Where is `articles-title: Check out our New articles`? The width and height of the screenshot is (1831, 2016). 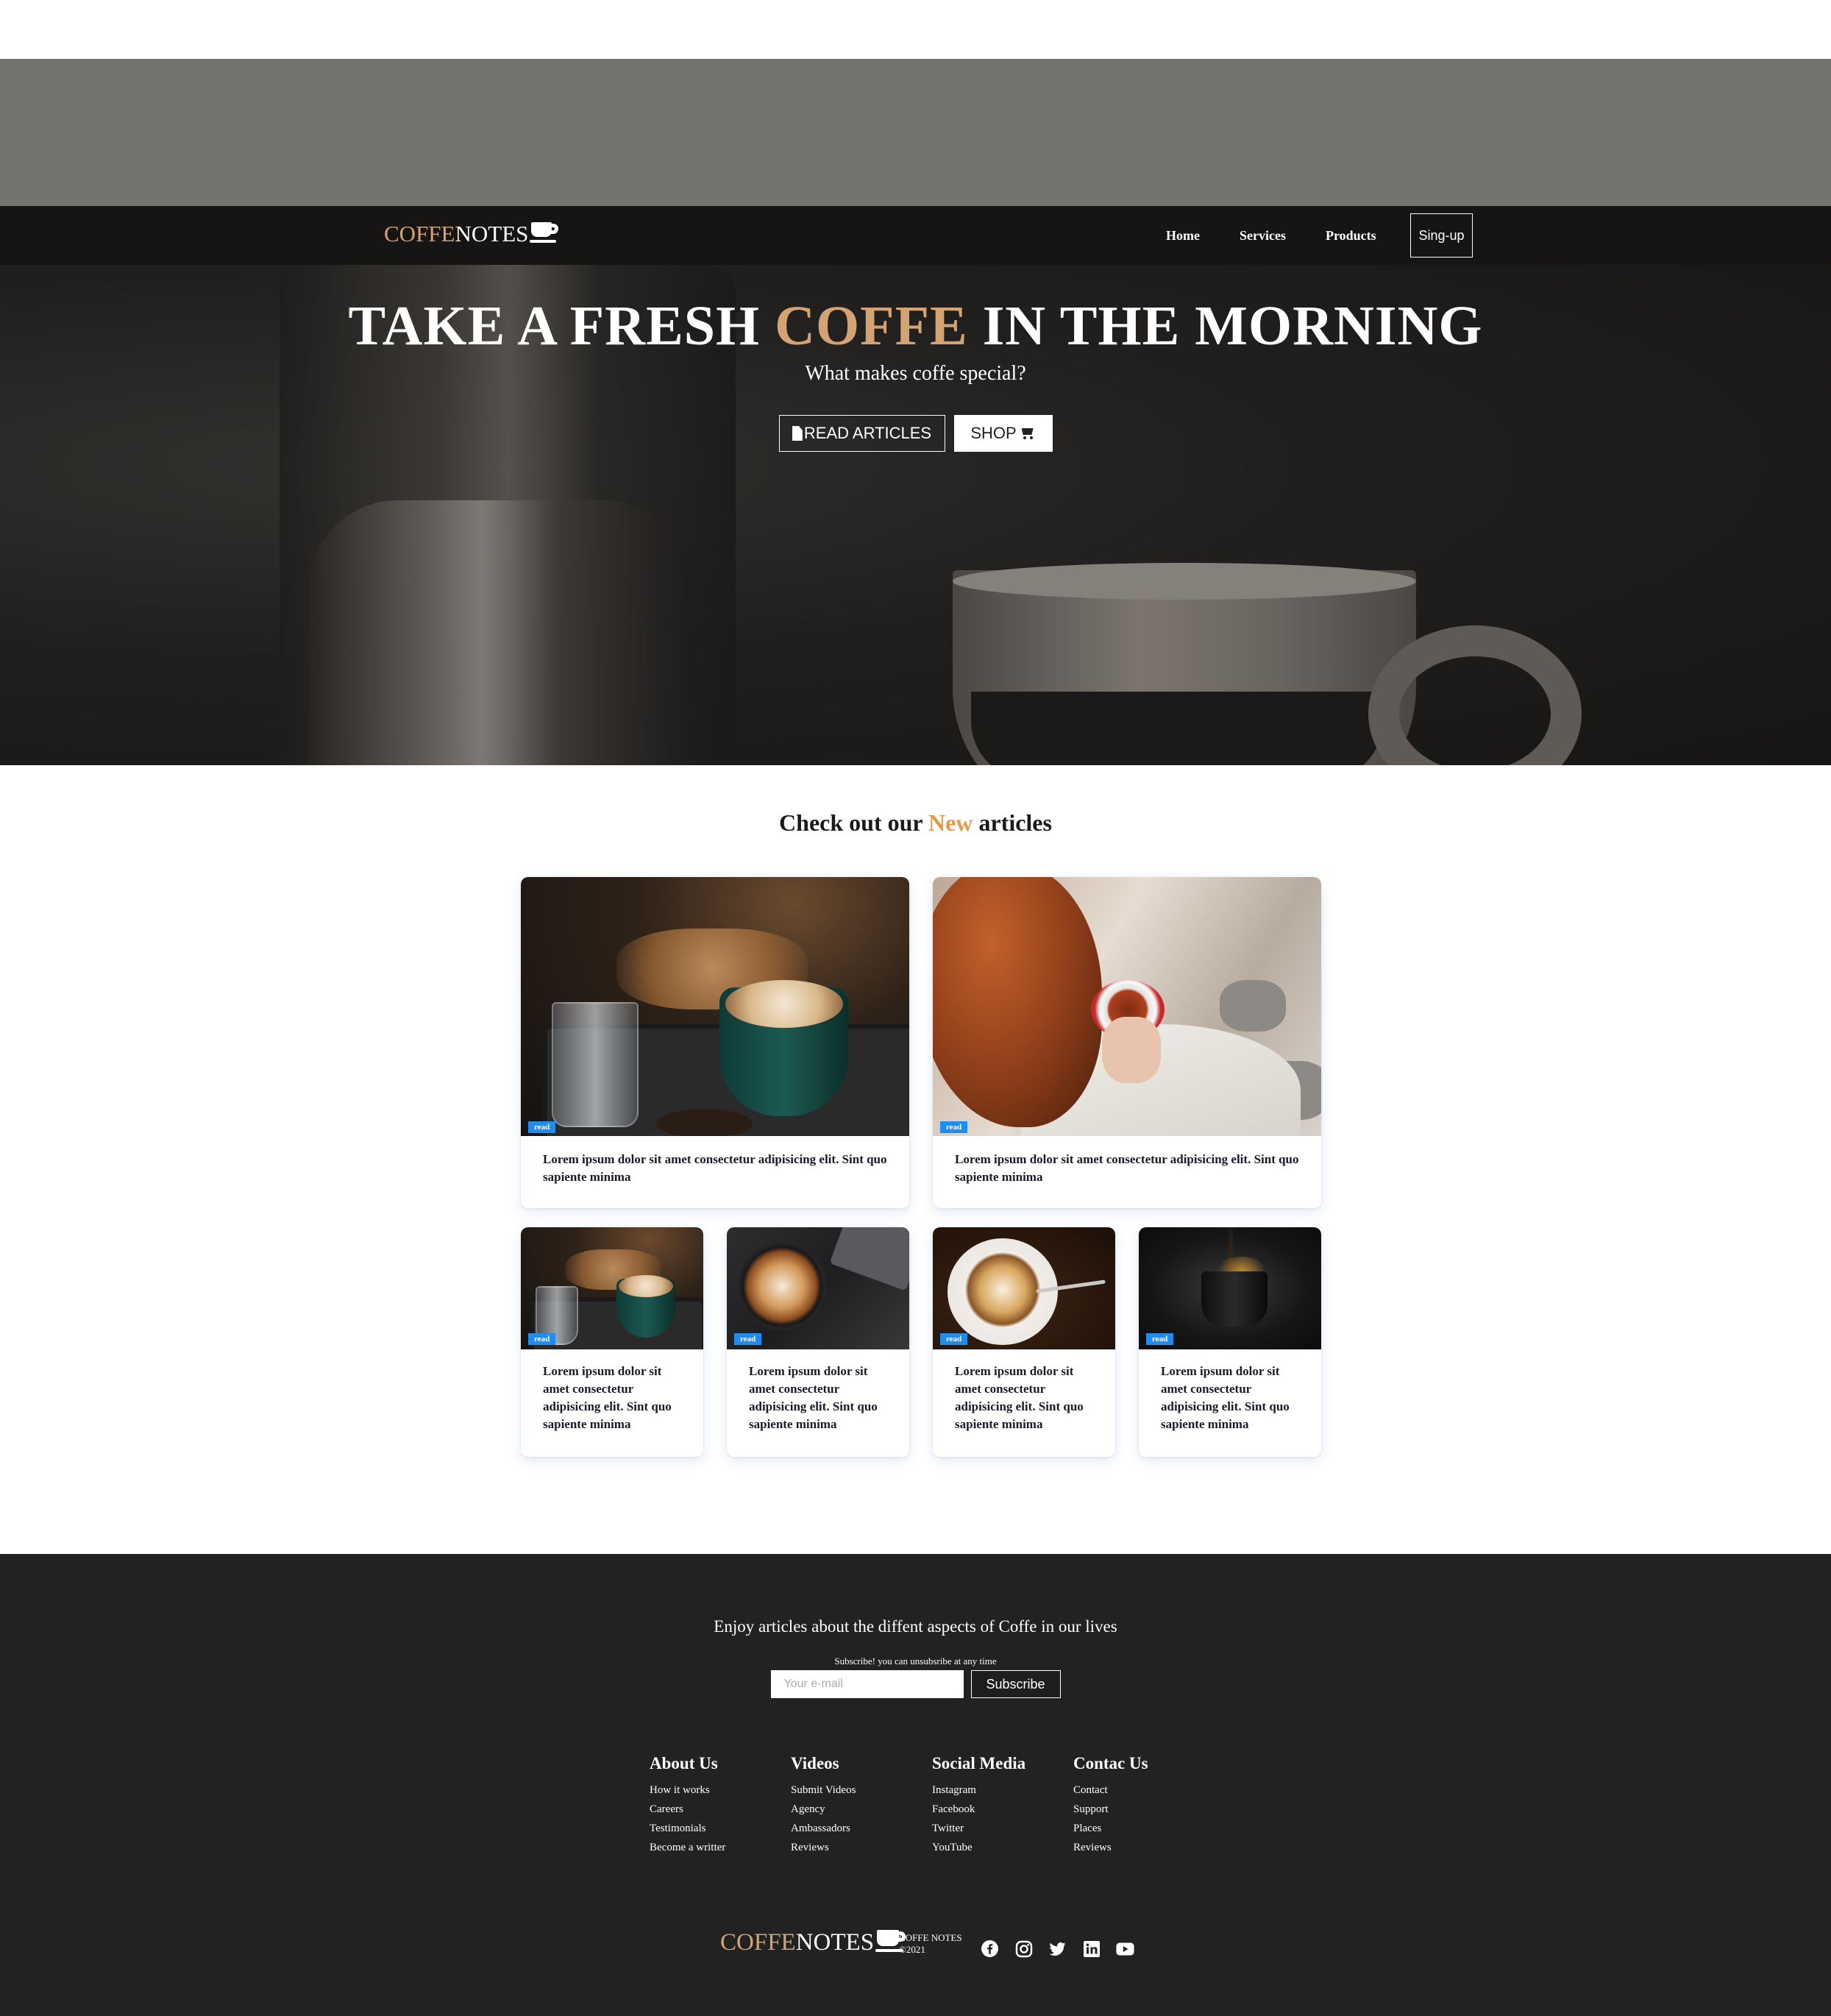 articles-title: Check out our New articles is located at coordinates (915, 823).